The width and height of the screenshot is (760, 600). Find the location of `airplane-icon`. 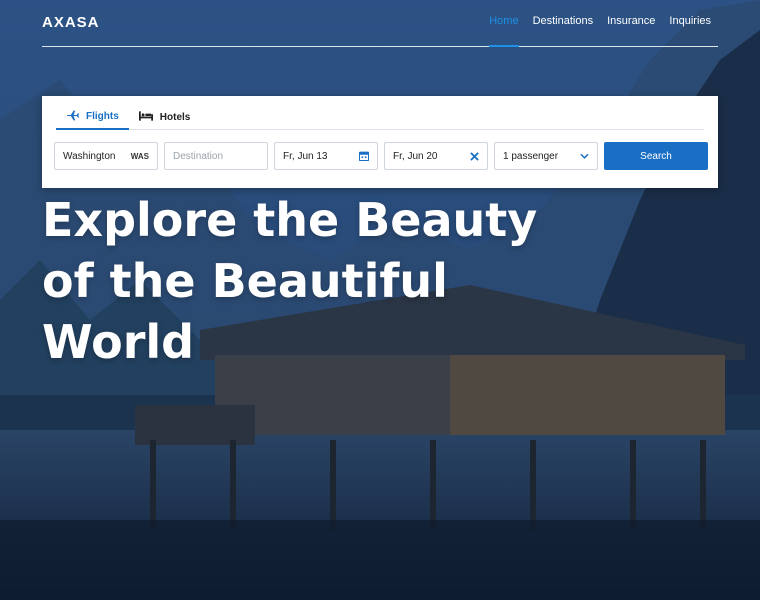

airplane-icon is located at coordinates (72, 117).